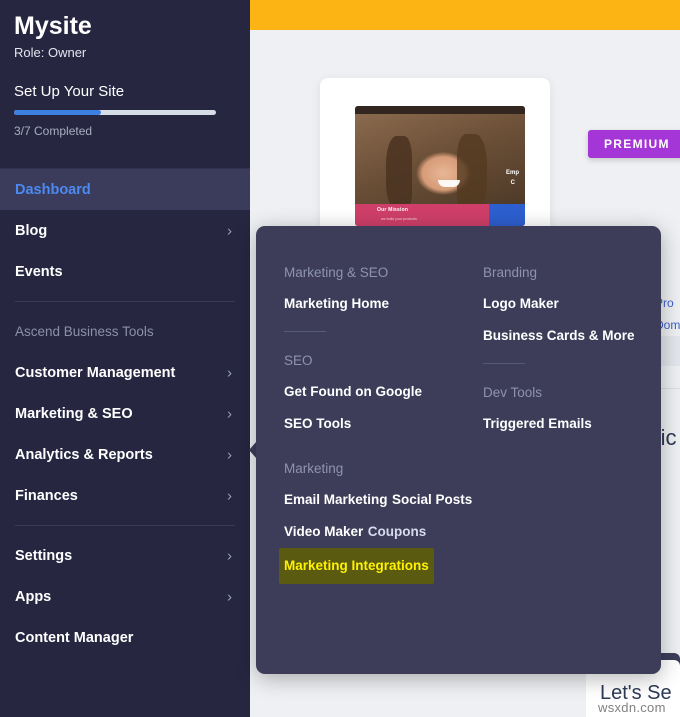 This screenshot has width=680, height=717. Describe the element at coordinates (465, 15) in the screenshot. I see `top-orange-bar` at that location.